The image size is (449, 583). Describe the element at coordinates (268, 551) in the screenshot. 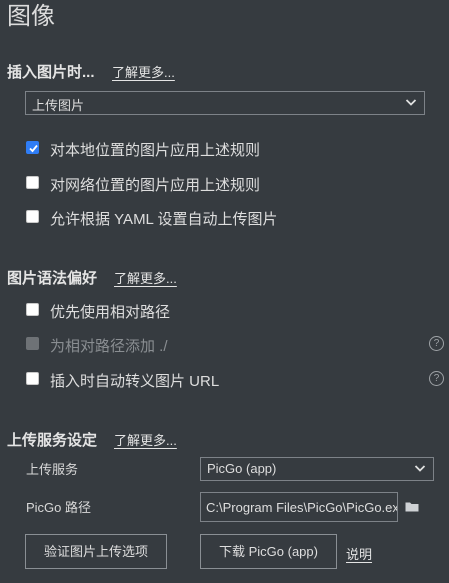

I see `download-picgo-button: 下载 PicGo (app)` at that location.